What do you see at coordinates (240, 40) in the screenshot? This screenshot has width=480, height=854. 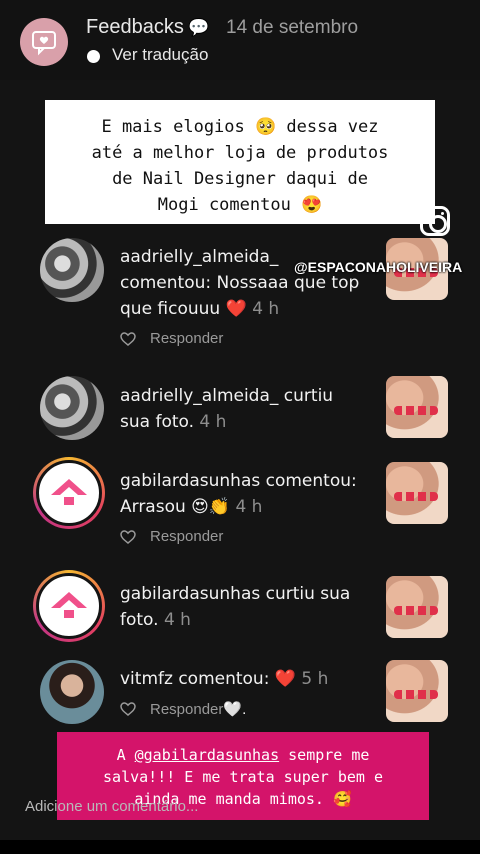 I see `story-header: Feedbacks 💬 14 de setembro Ver tradução` at bounding box center [240, 40].